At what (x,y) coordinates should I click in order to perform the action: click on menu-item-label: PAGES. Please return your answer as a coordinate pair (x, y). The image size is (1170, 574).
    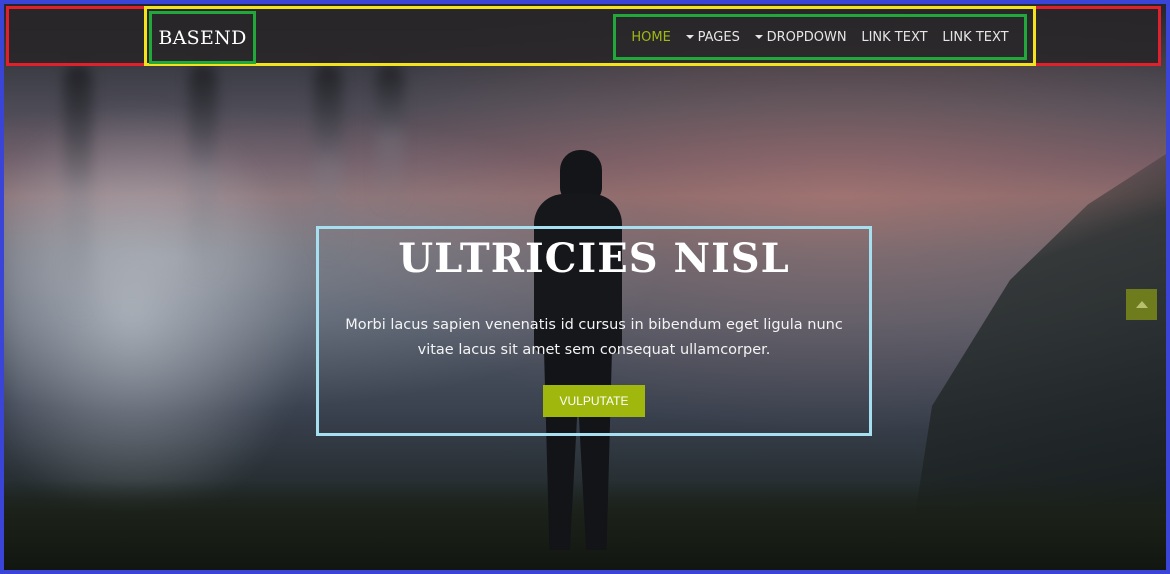
    Looking at the image, I should click on (718, 37).